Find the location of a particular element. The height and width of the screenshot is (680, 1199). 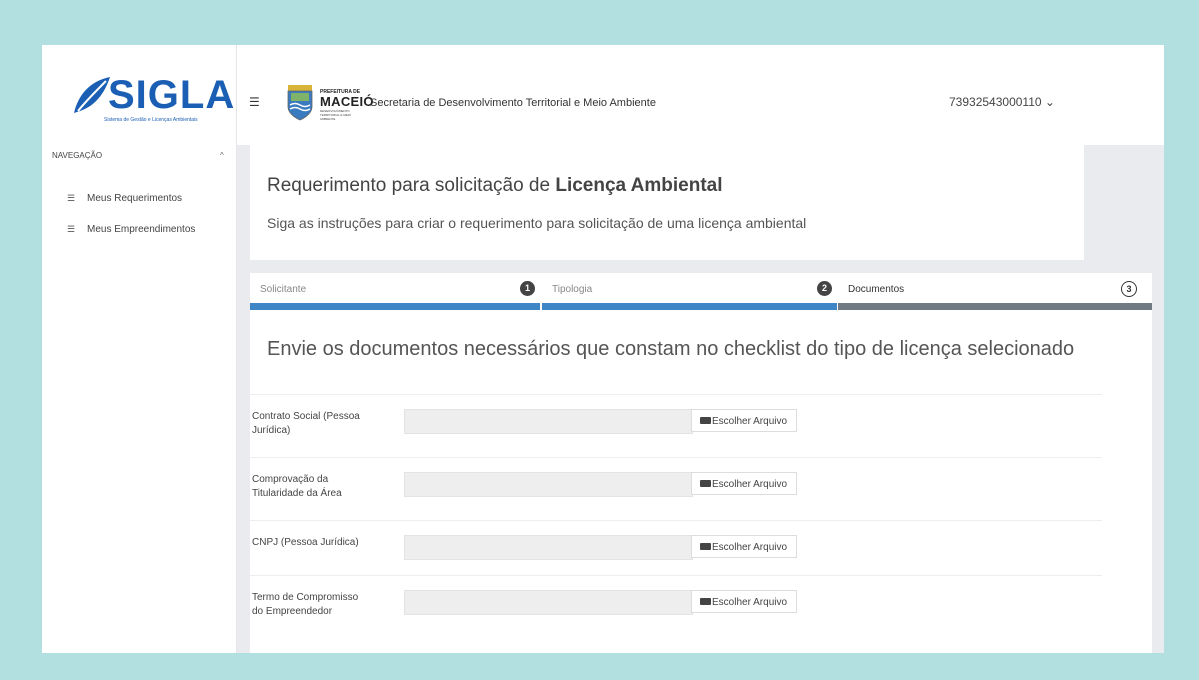

collapse-caret-icon: ^ is located at coordinates (222, 155).